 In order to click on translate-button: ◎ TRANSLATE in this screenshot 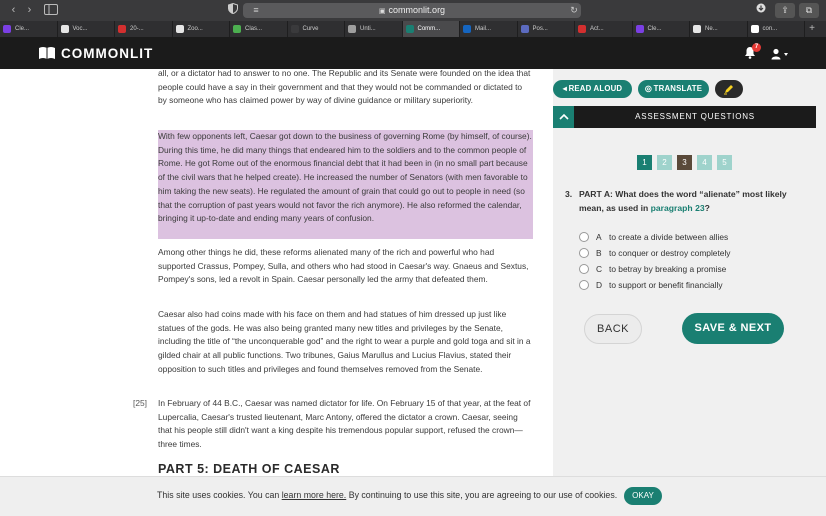, I will do `click(673, 89)`.